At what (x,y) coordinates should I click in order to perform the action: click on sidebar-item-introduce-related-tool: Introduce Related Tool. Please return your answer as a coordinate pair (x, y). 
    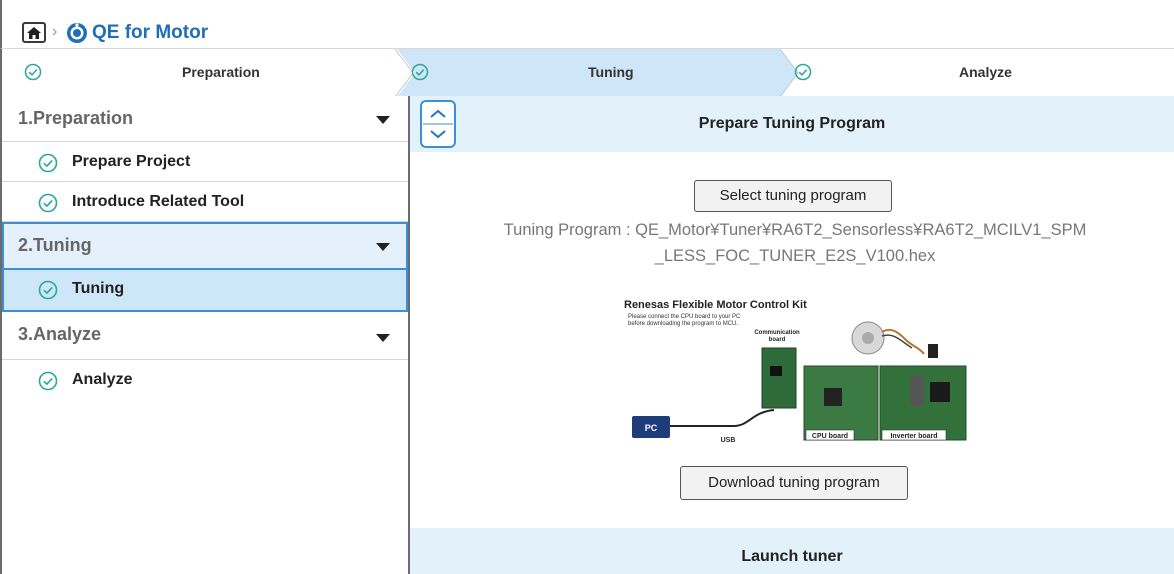
    Looking at the image, I should click on (205, 202).